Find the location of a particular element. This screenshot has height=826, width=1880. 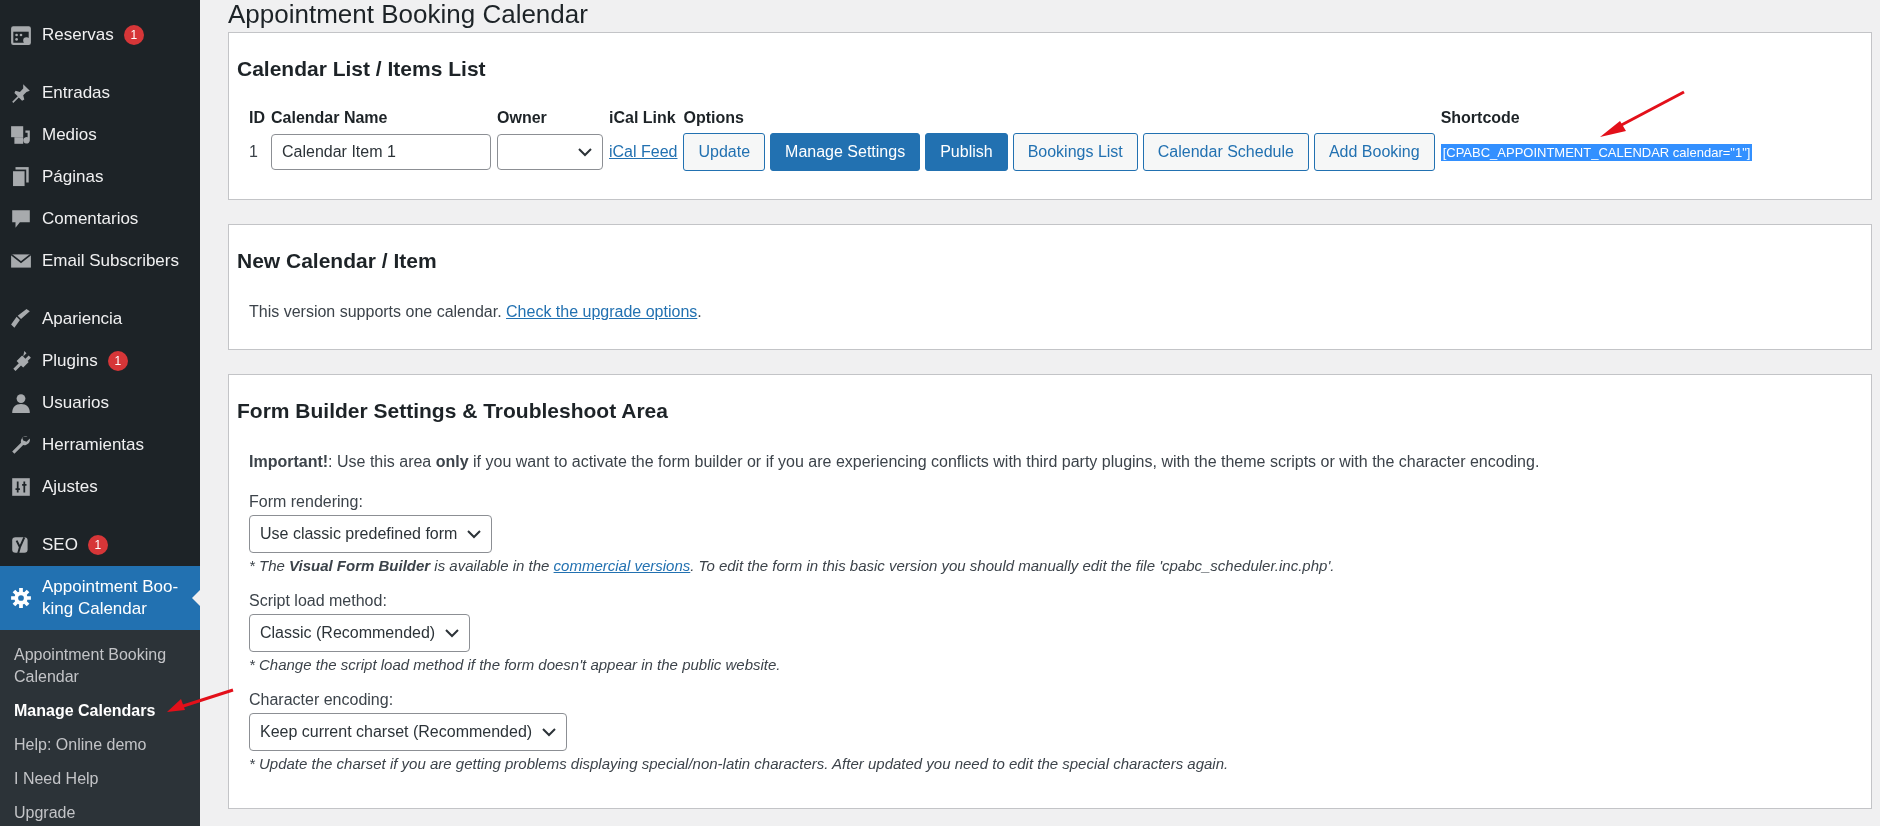

menu-item: Páginas is located at coordinates (100, 177).